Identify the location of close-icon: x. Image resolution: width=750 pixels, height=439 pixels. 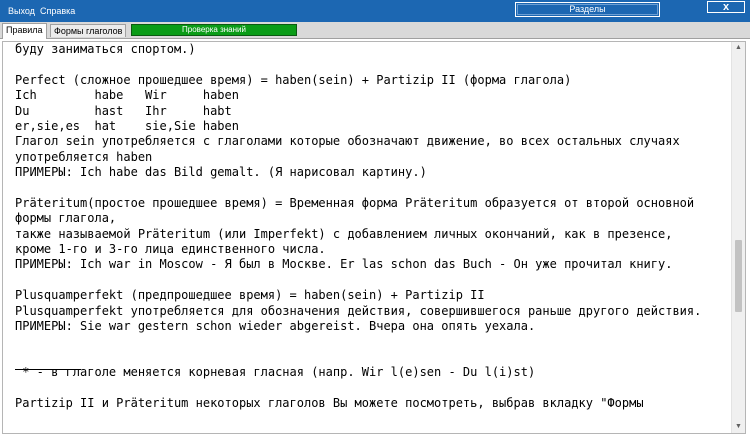
(726, 7).